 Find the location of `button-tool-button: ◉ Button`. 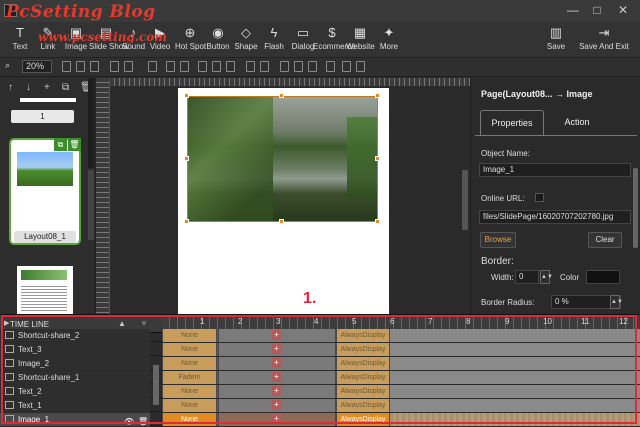

button-tool-button: ◉ Button is located at coordinates (218, 40).